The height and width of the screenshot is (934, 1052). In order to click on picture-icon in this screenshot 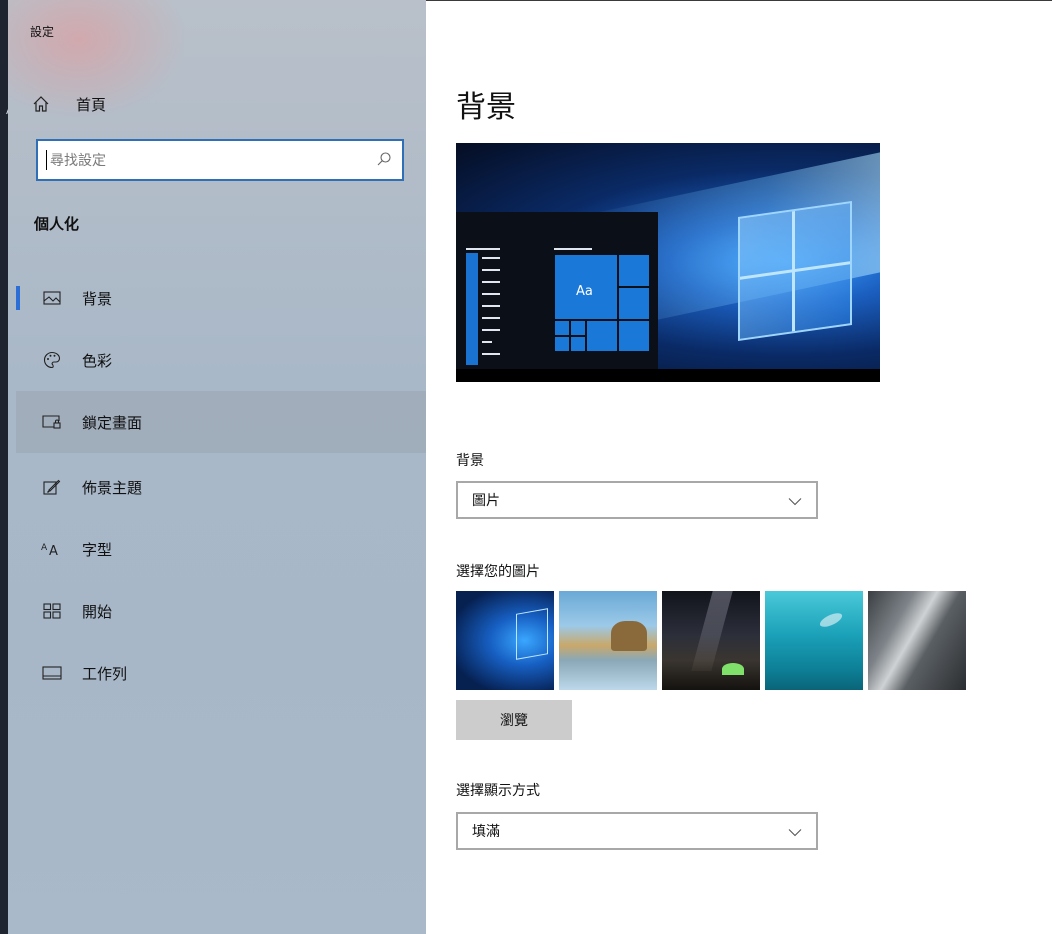, I will do `click(52, 298)`.